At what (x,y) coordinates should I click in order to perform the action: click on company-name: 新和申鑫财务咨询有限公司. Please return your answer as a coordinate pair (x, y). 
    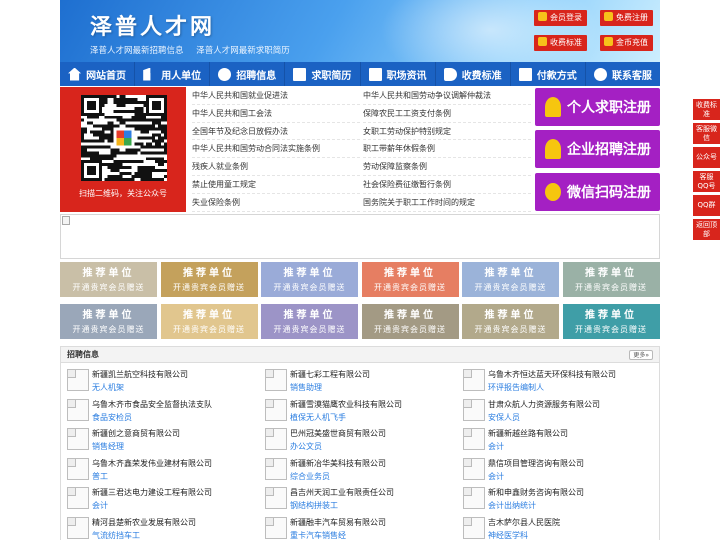
    Looking at the image, I should click on (536, 492).